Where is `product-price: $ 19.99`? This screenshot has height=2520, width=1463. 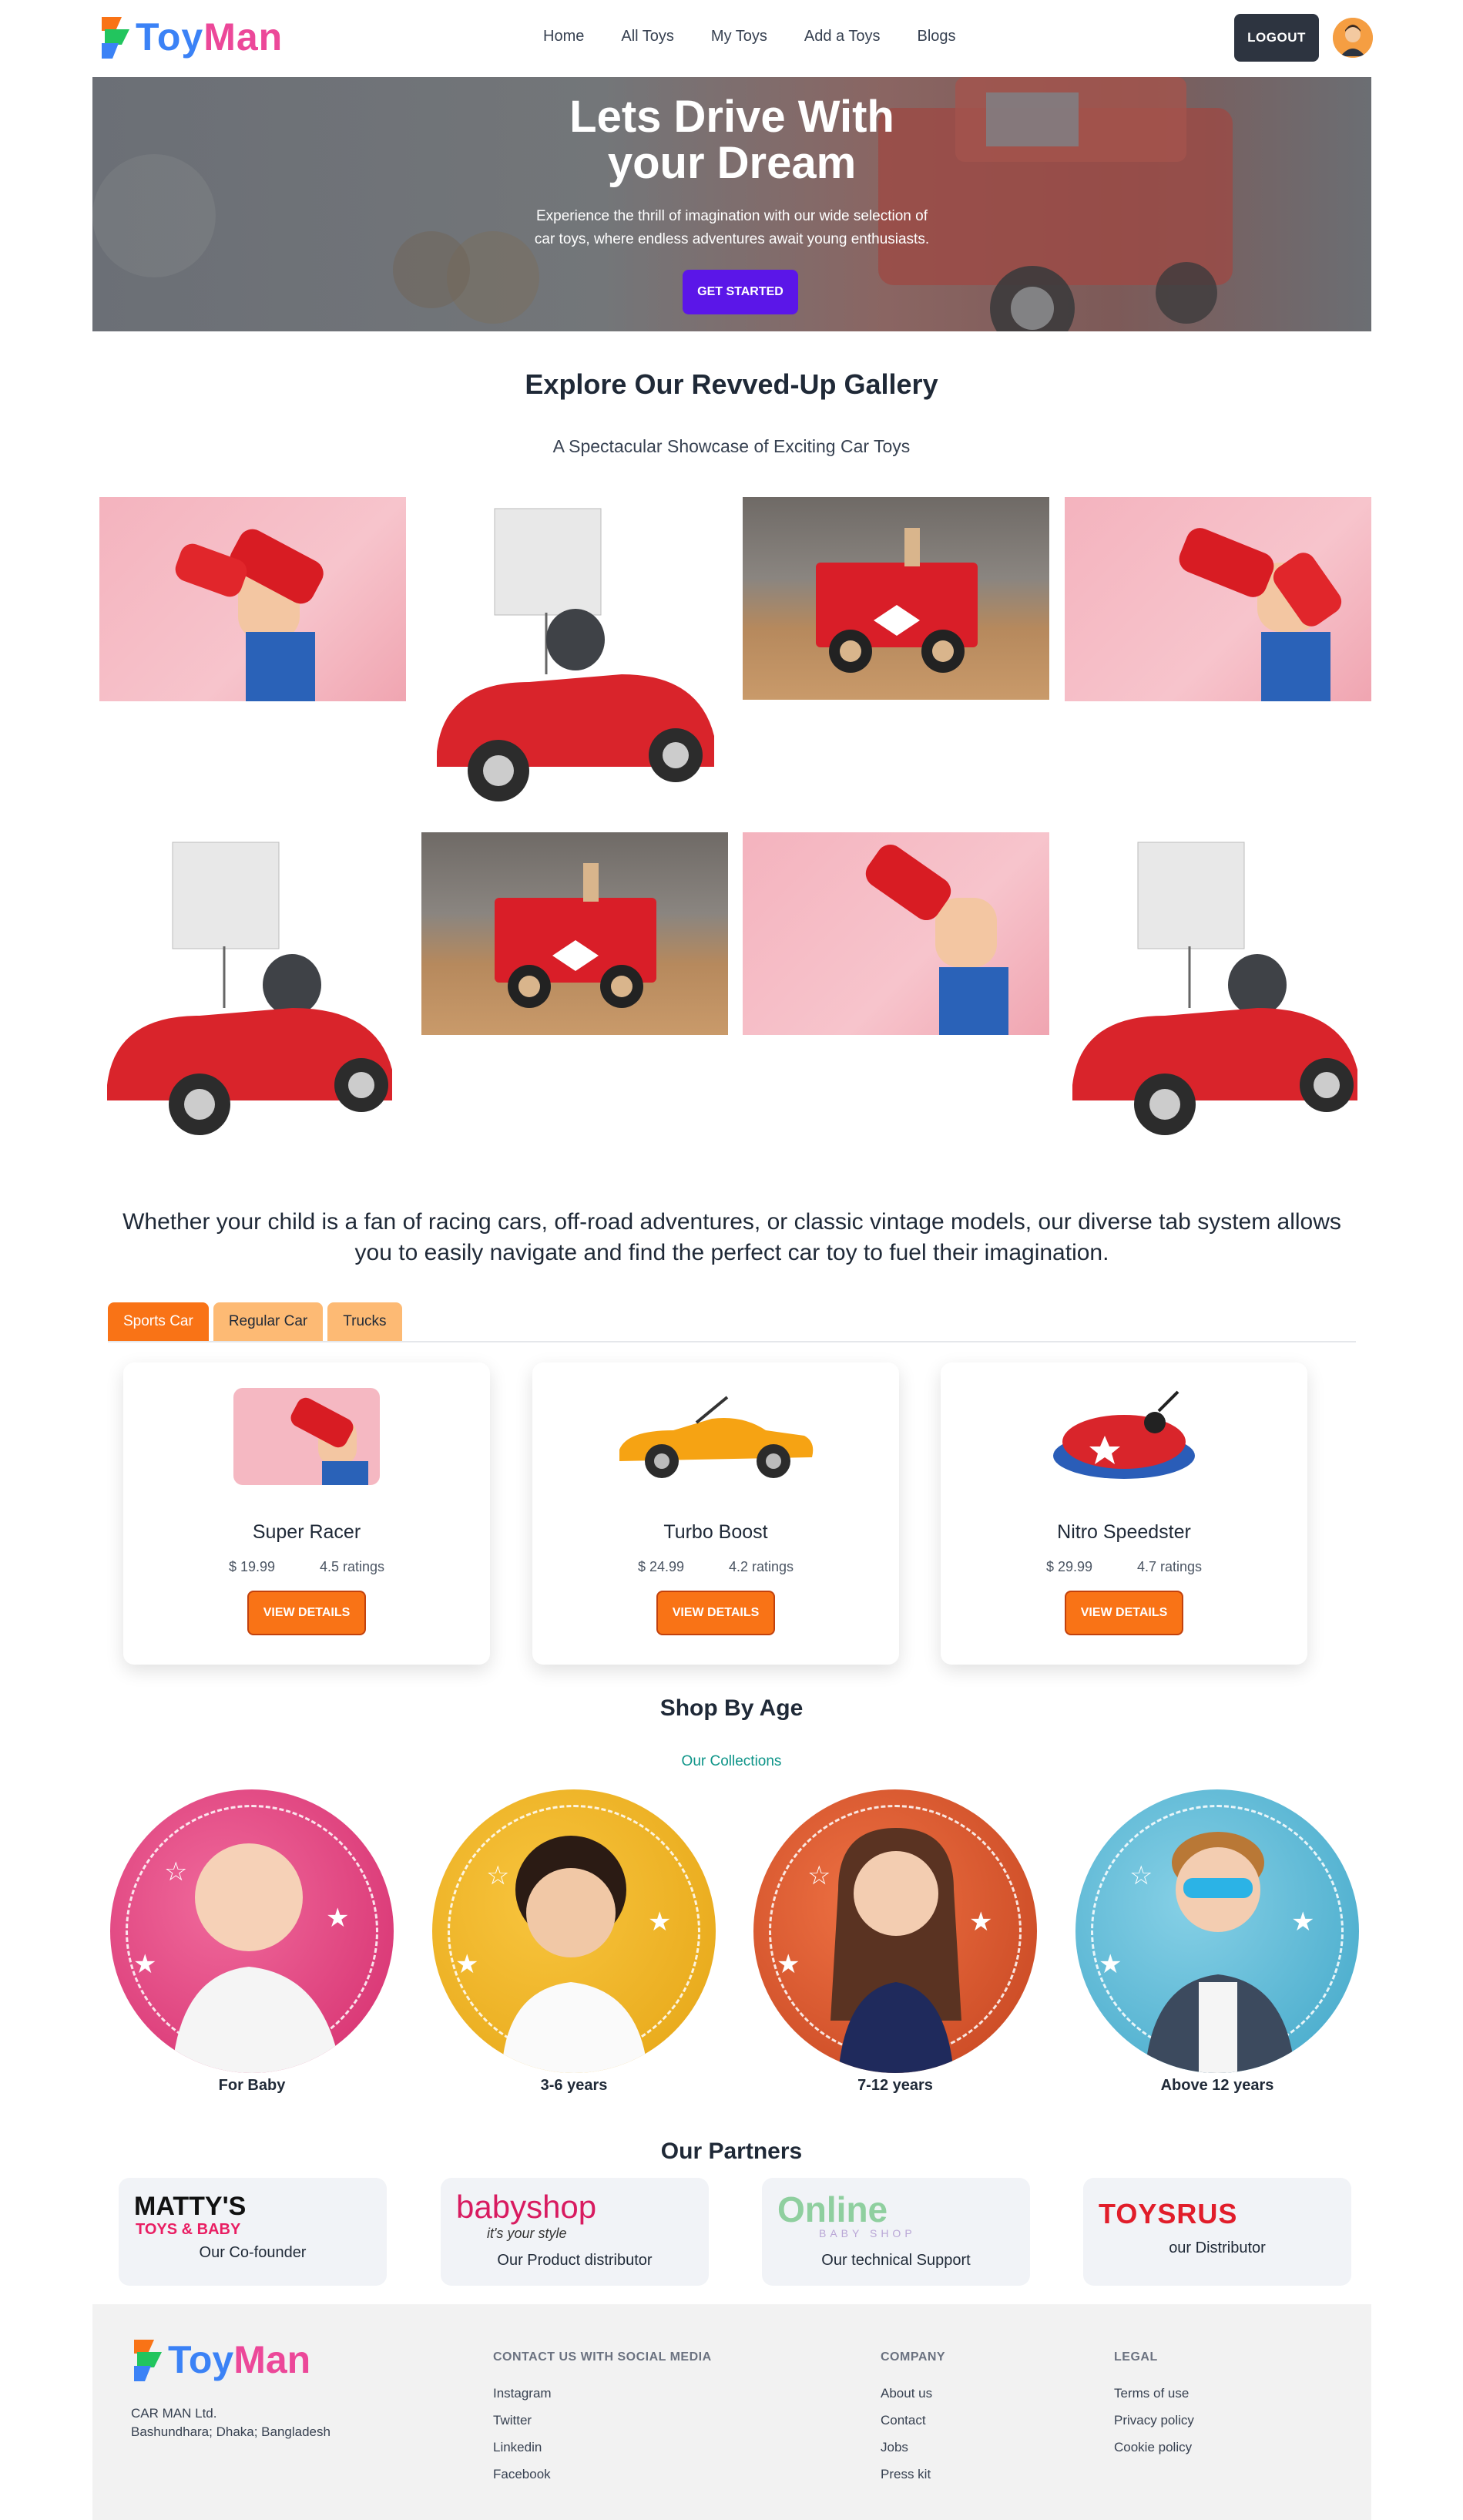
product-price: $ 19.99 is located at coordinates (251, 1566).